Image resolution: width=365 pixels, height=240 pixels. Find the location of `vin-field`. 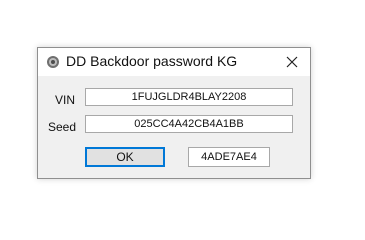

vin-field is located at coordinates (189, 97).